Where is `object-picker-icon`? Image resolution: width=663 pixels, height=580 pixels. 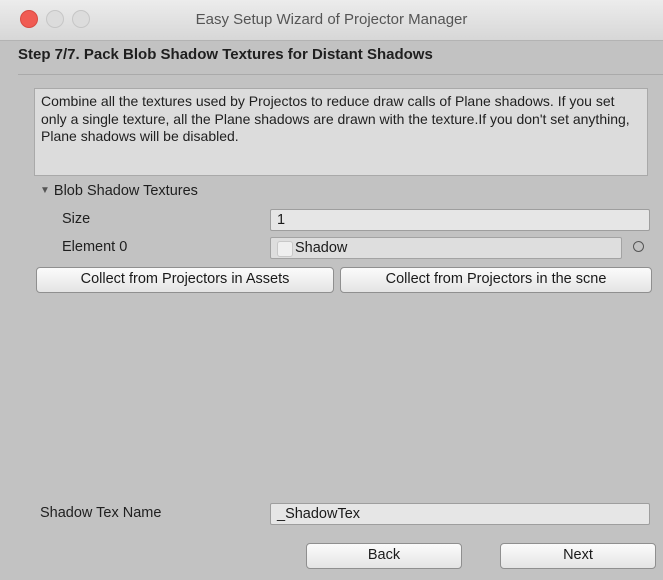 object-picker-icon is located at coordinates (638, 246).